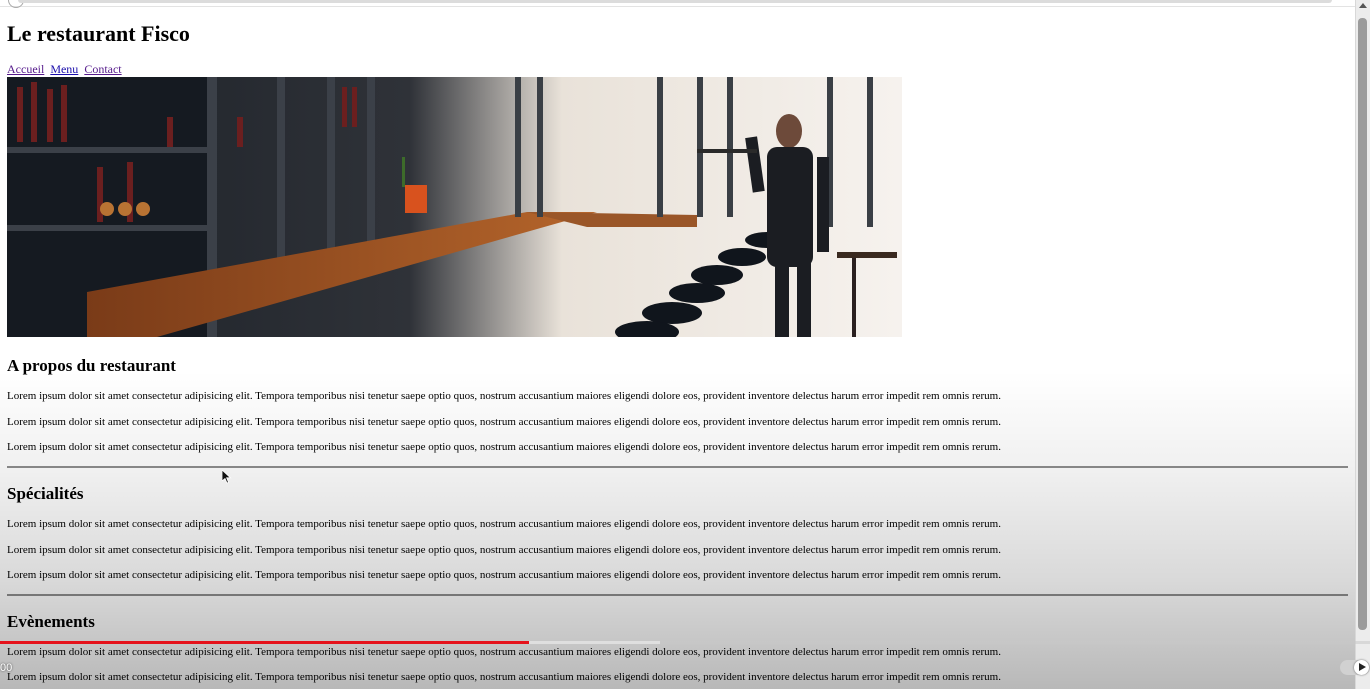 The image size is (1370, 689). I want to click on browser-top-strip, so click(678, 4).